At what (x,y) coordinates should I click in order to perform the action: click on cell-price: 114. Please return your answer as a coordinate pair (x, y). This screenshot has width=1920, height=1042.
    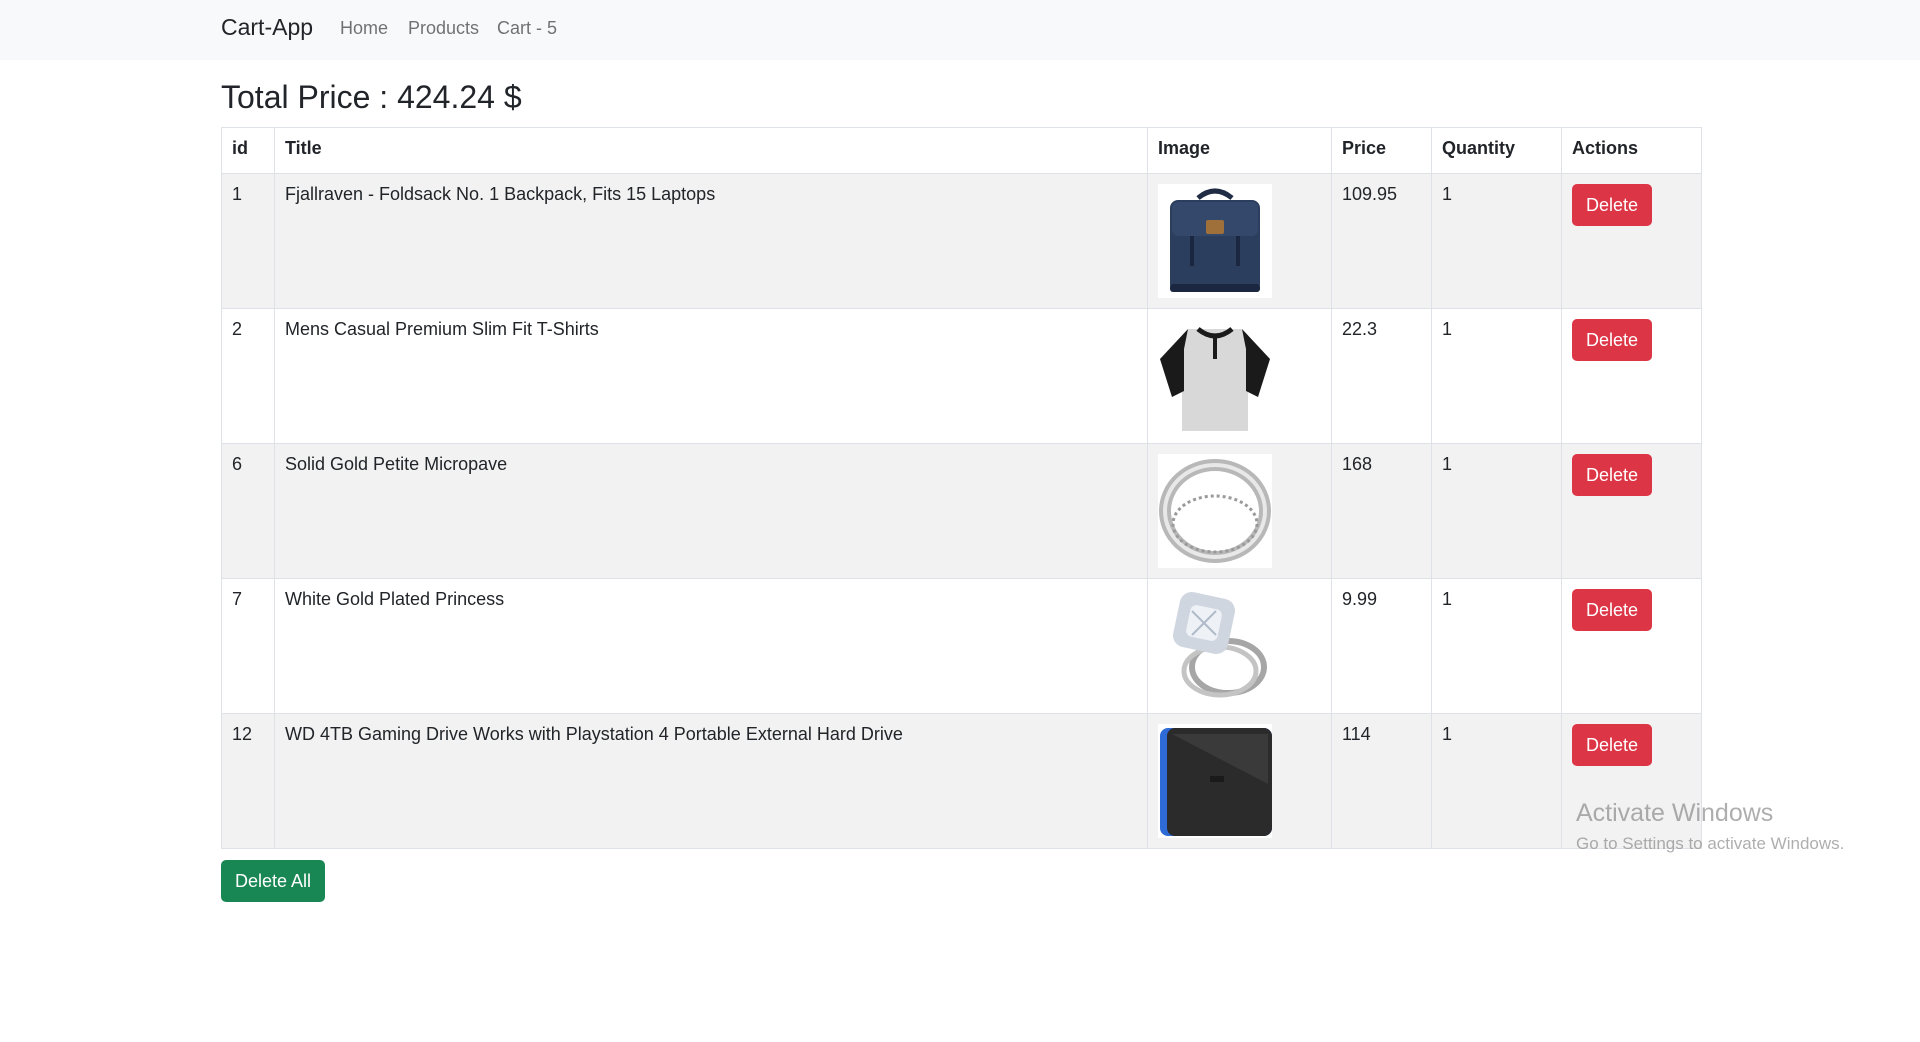
    Looking at the image, I should click on (1381, 781).